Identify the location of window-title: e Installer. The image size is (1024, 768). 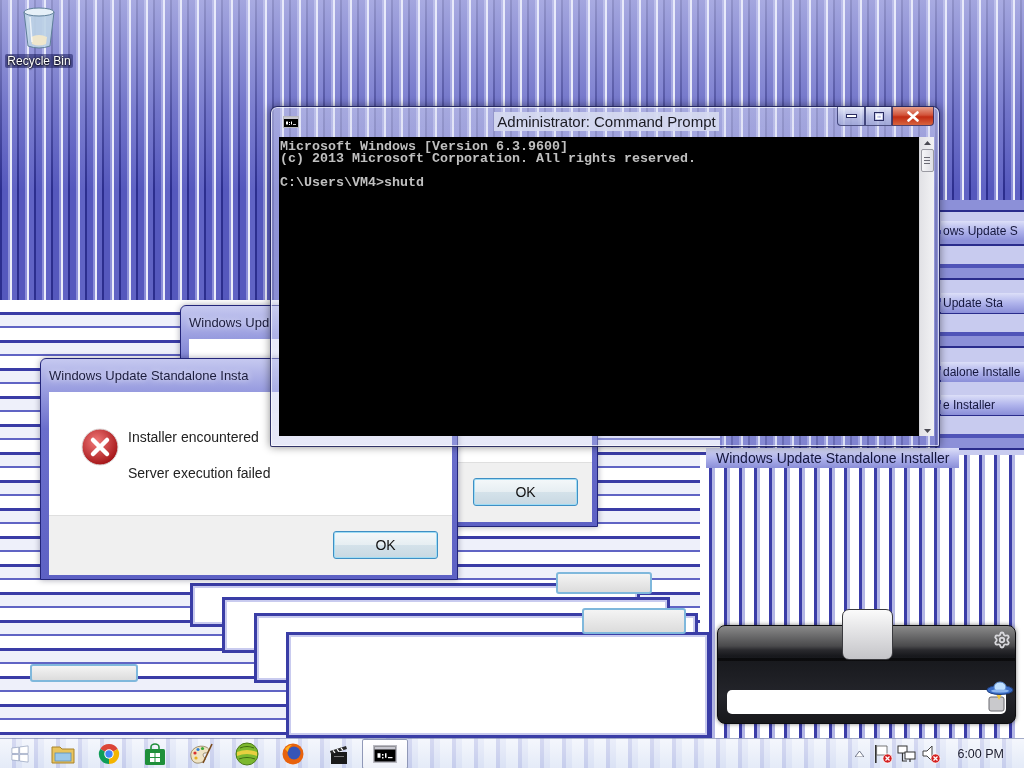
(982, 405).